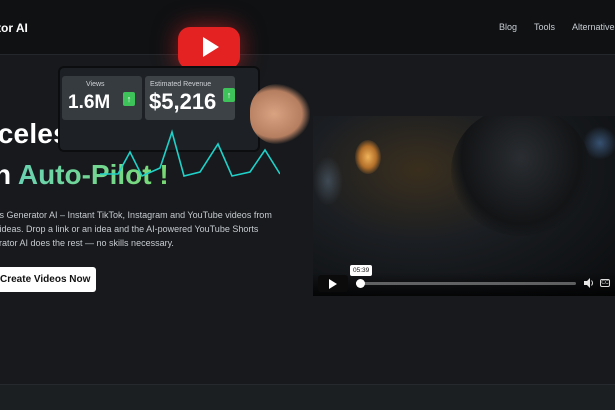 This screenshot has width=615, height=410. I want to click on hero-title-prefix: n, so click(6, 174).